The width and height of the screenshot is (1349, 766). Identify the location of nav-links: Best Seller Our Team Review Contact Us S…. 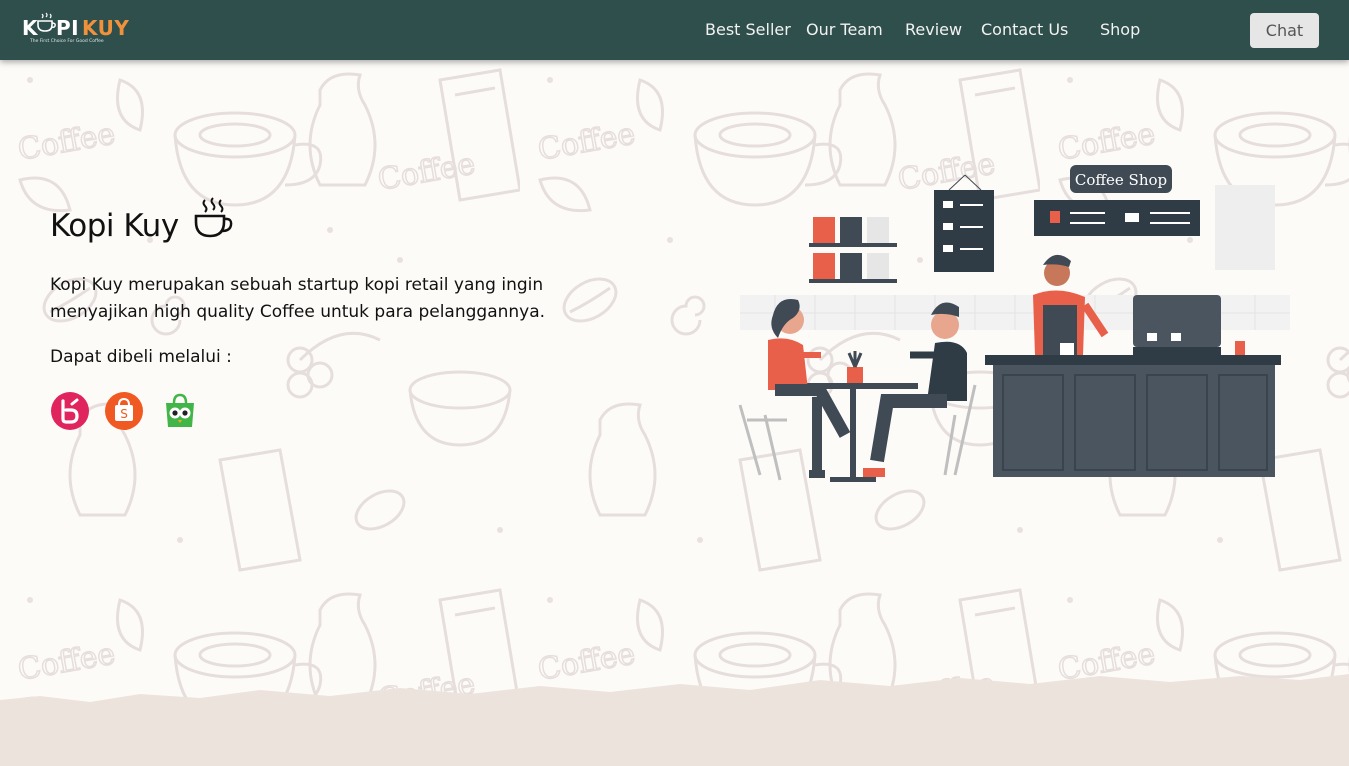
(674, 30).